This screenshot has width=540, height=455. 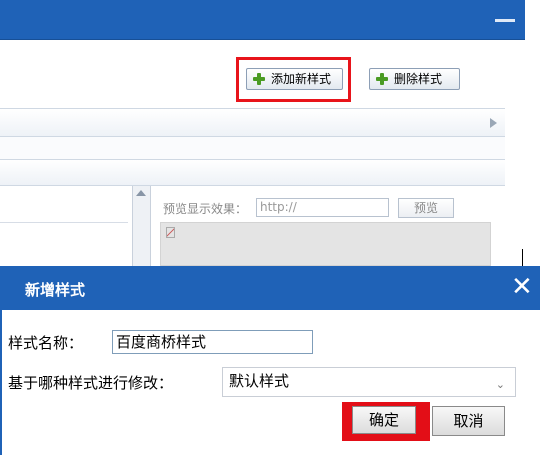 I want to click on top-title-bar, so click(x=262, y=20).